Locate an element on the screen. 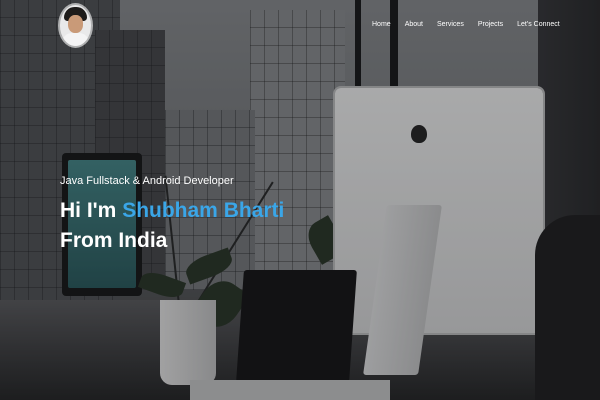  nav-projects: Projects is located at coordinates (490, 24).